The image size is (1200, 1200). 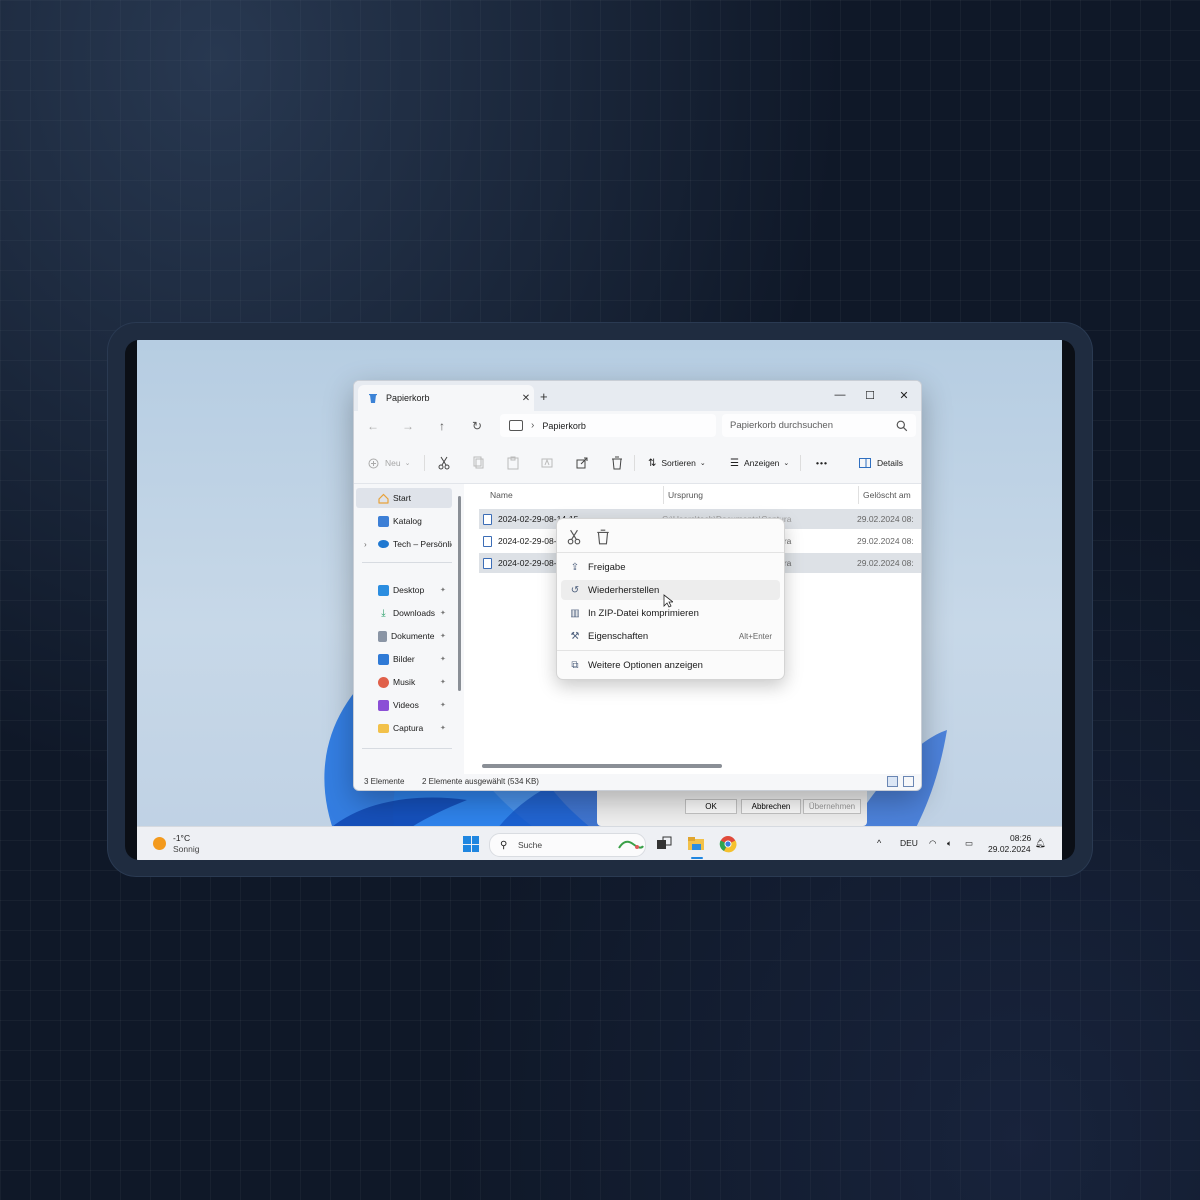 What do you see at coordinates (408, 398) in the screenshot?
I see `tab-title: Papierkorb` at bounding box center [408, 398].